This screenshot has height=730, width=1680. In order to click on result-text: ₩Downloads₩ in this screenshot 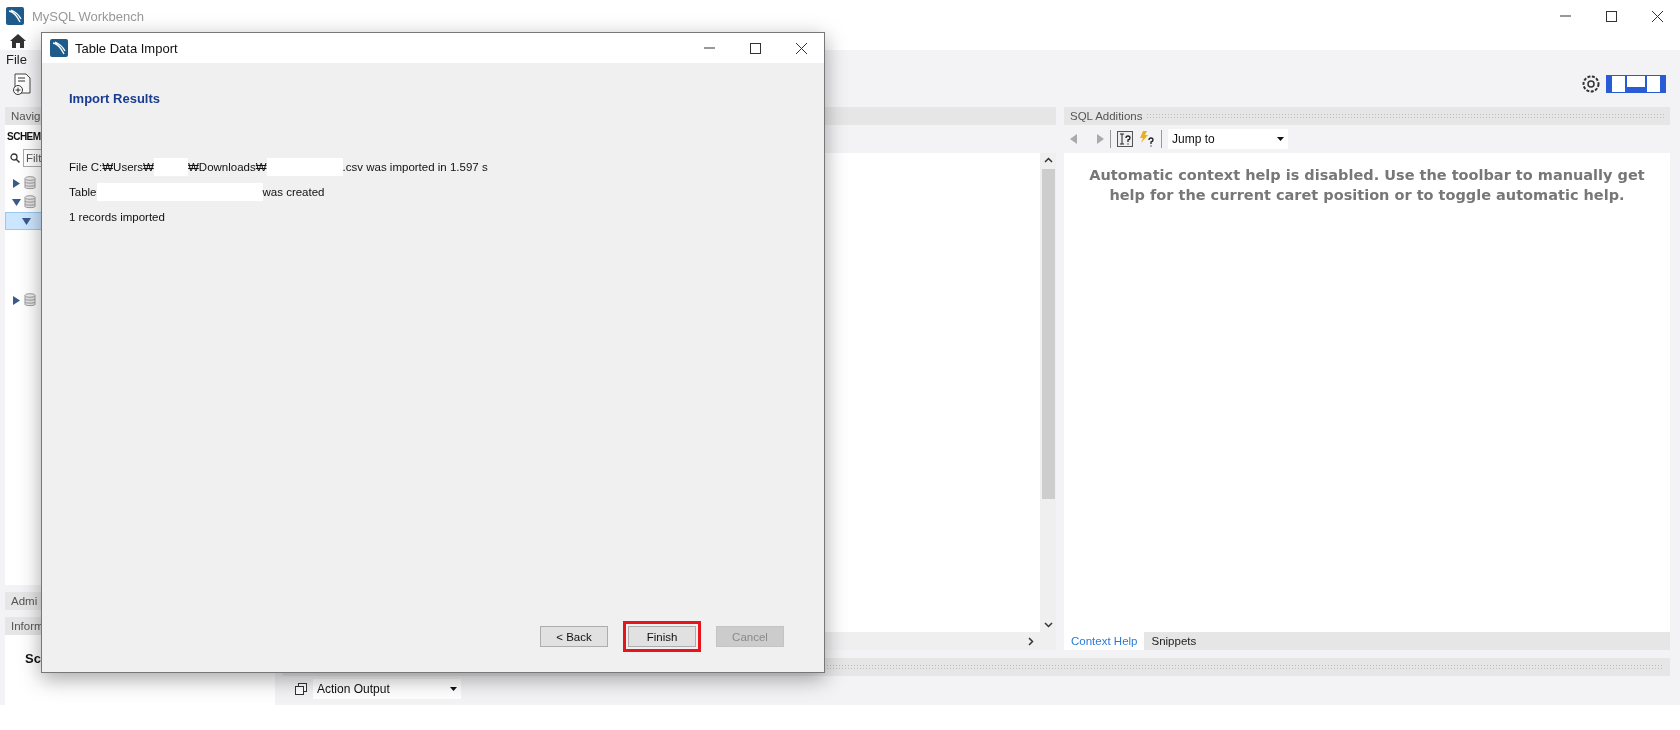, I will do `click(227, 167)`.